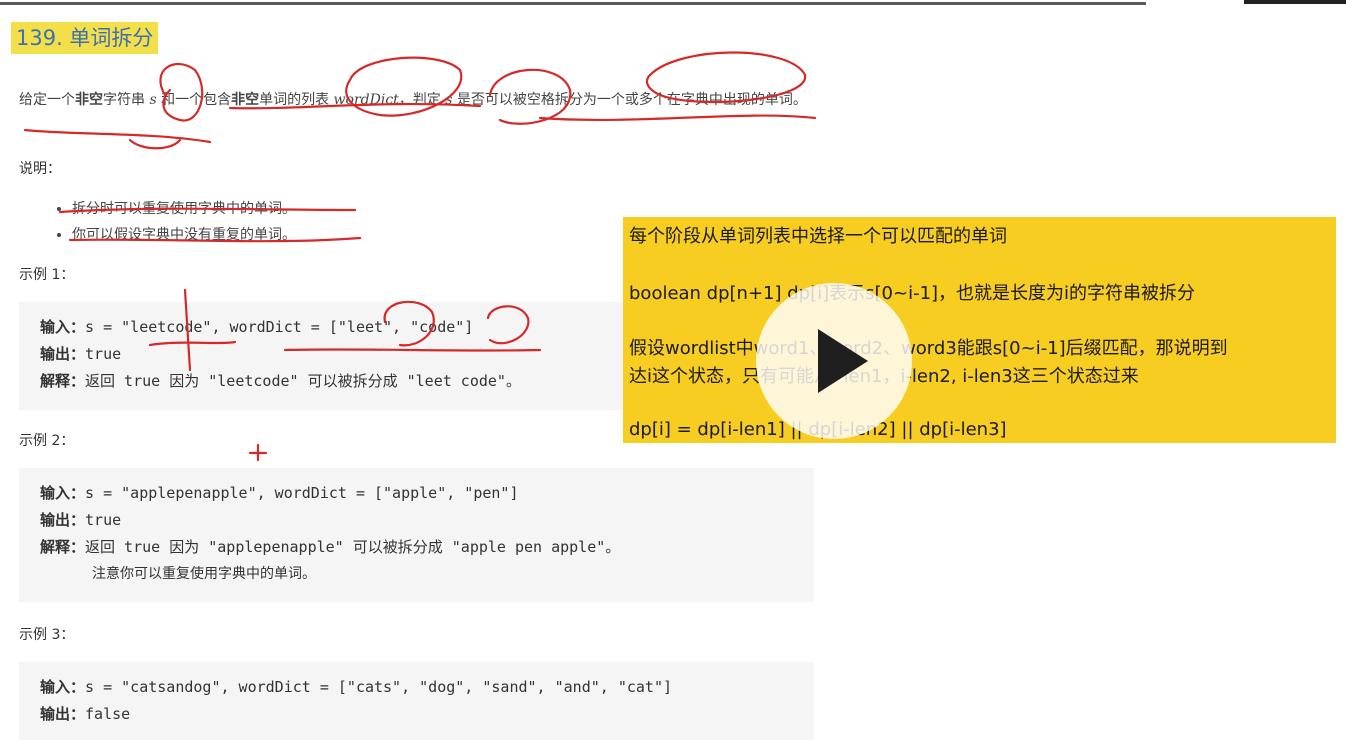  Describe the element at coordinates (573, 3) in the screenshot. I see `top-divider` at that location.